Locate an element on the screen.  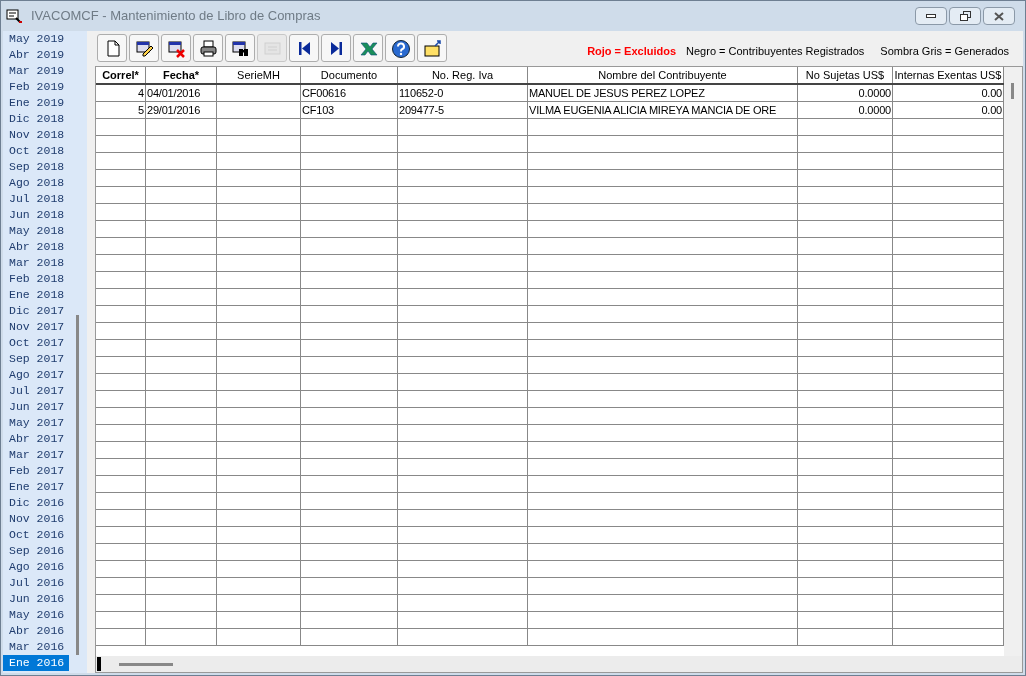
table-cell: 110652-0 is located at coordinates (463, 93).